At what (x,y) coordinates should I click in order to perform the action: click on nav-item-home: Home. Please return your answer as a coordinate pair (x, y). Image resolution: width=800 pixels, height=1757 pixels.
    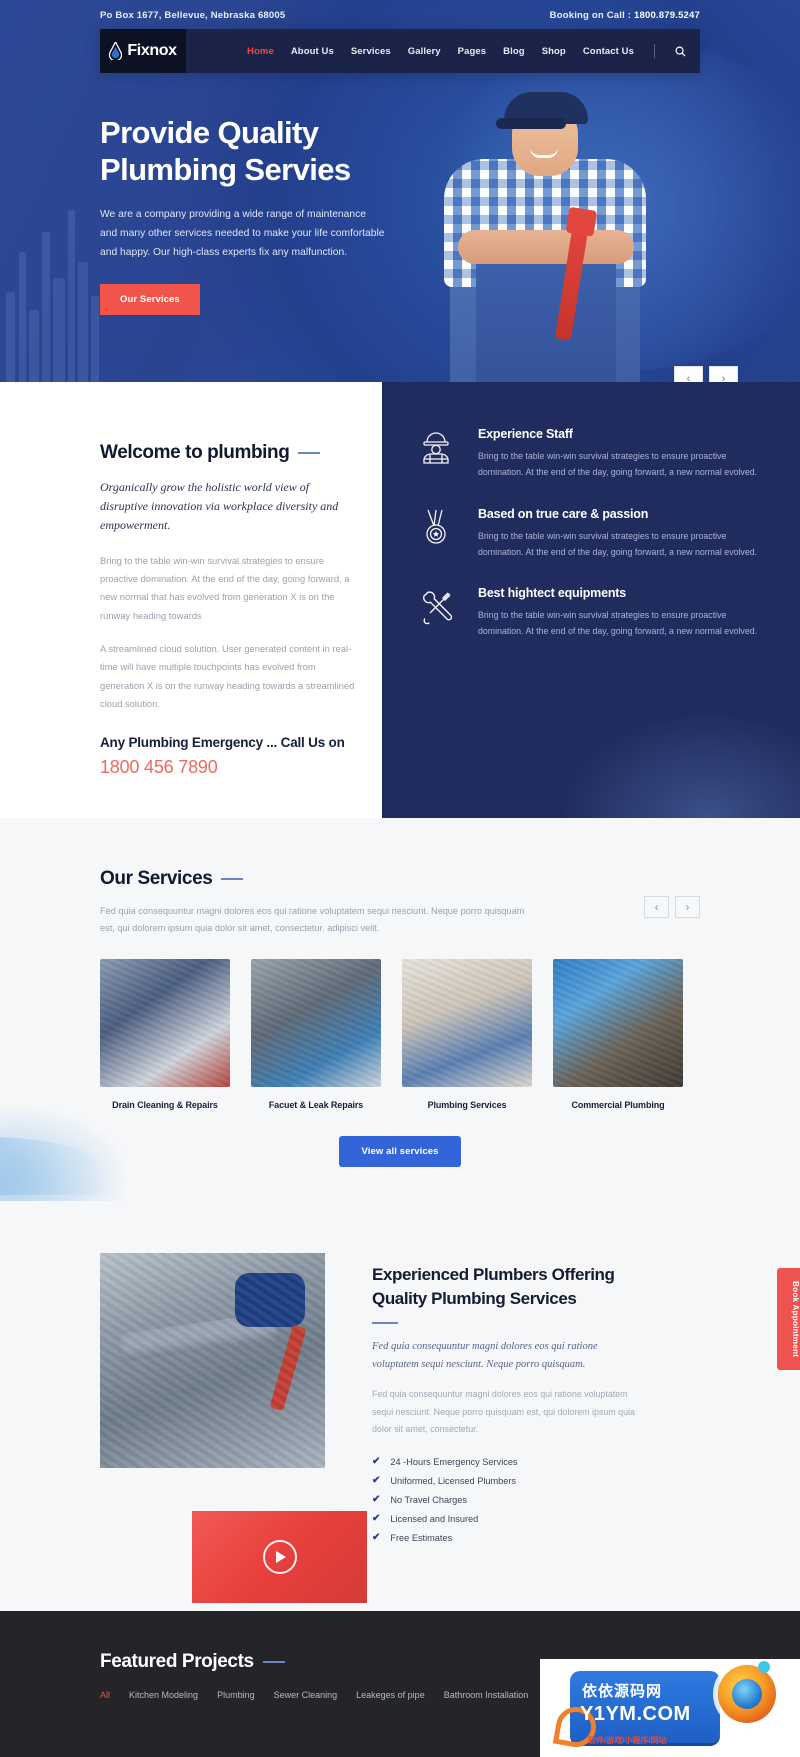
    Looking at the image, I should click on (260, 51).